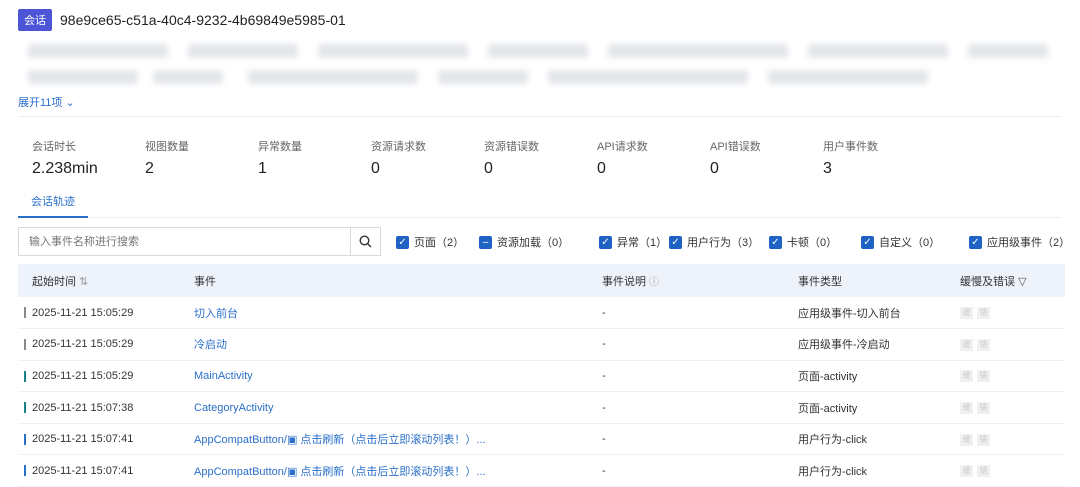 Image resolution: width=1080 pixels, height=487 pixels. What do you see at coordinates (223, 376) in the screenshot?
I see `event-link: MainActivity` at bounding box center [223, 376].